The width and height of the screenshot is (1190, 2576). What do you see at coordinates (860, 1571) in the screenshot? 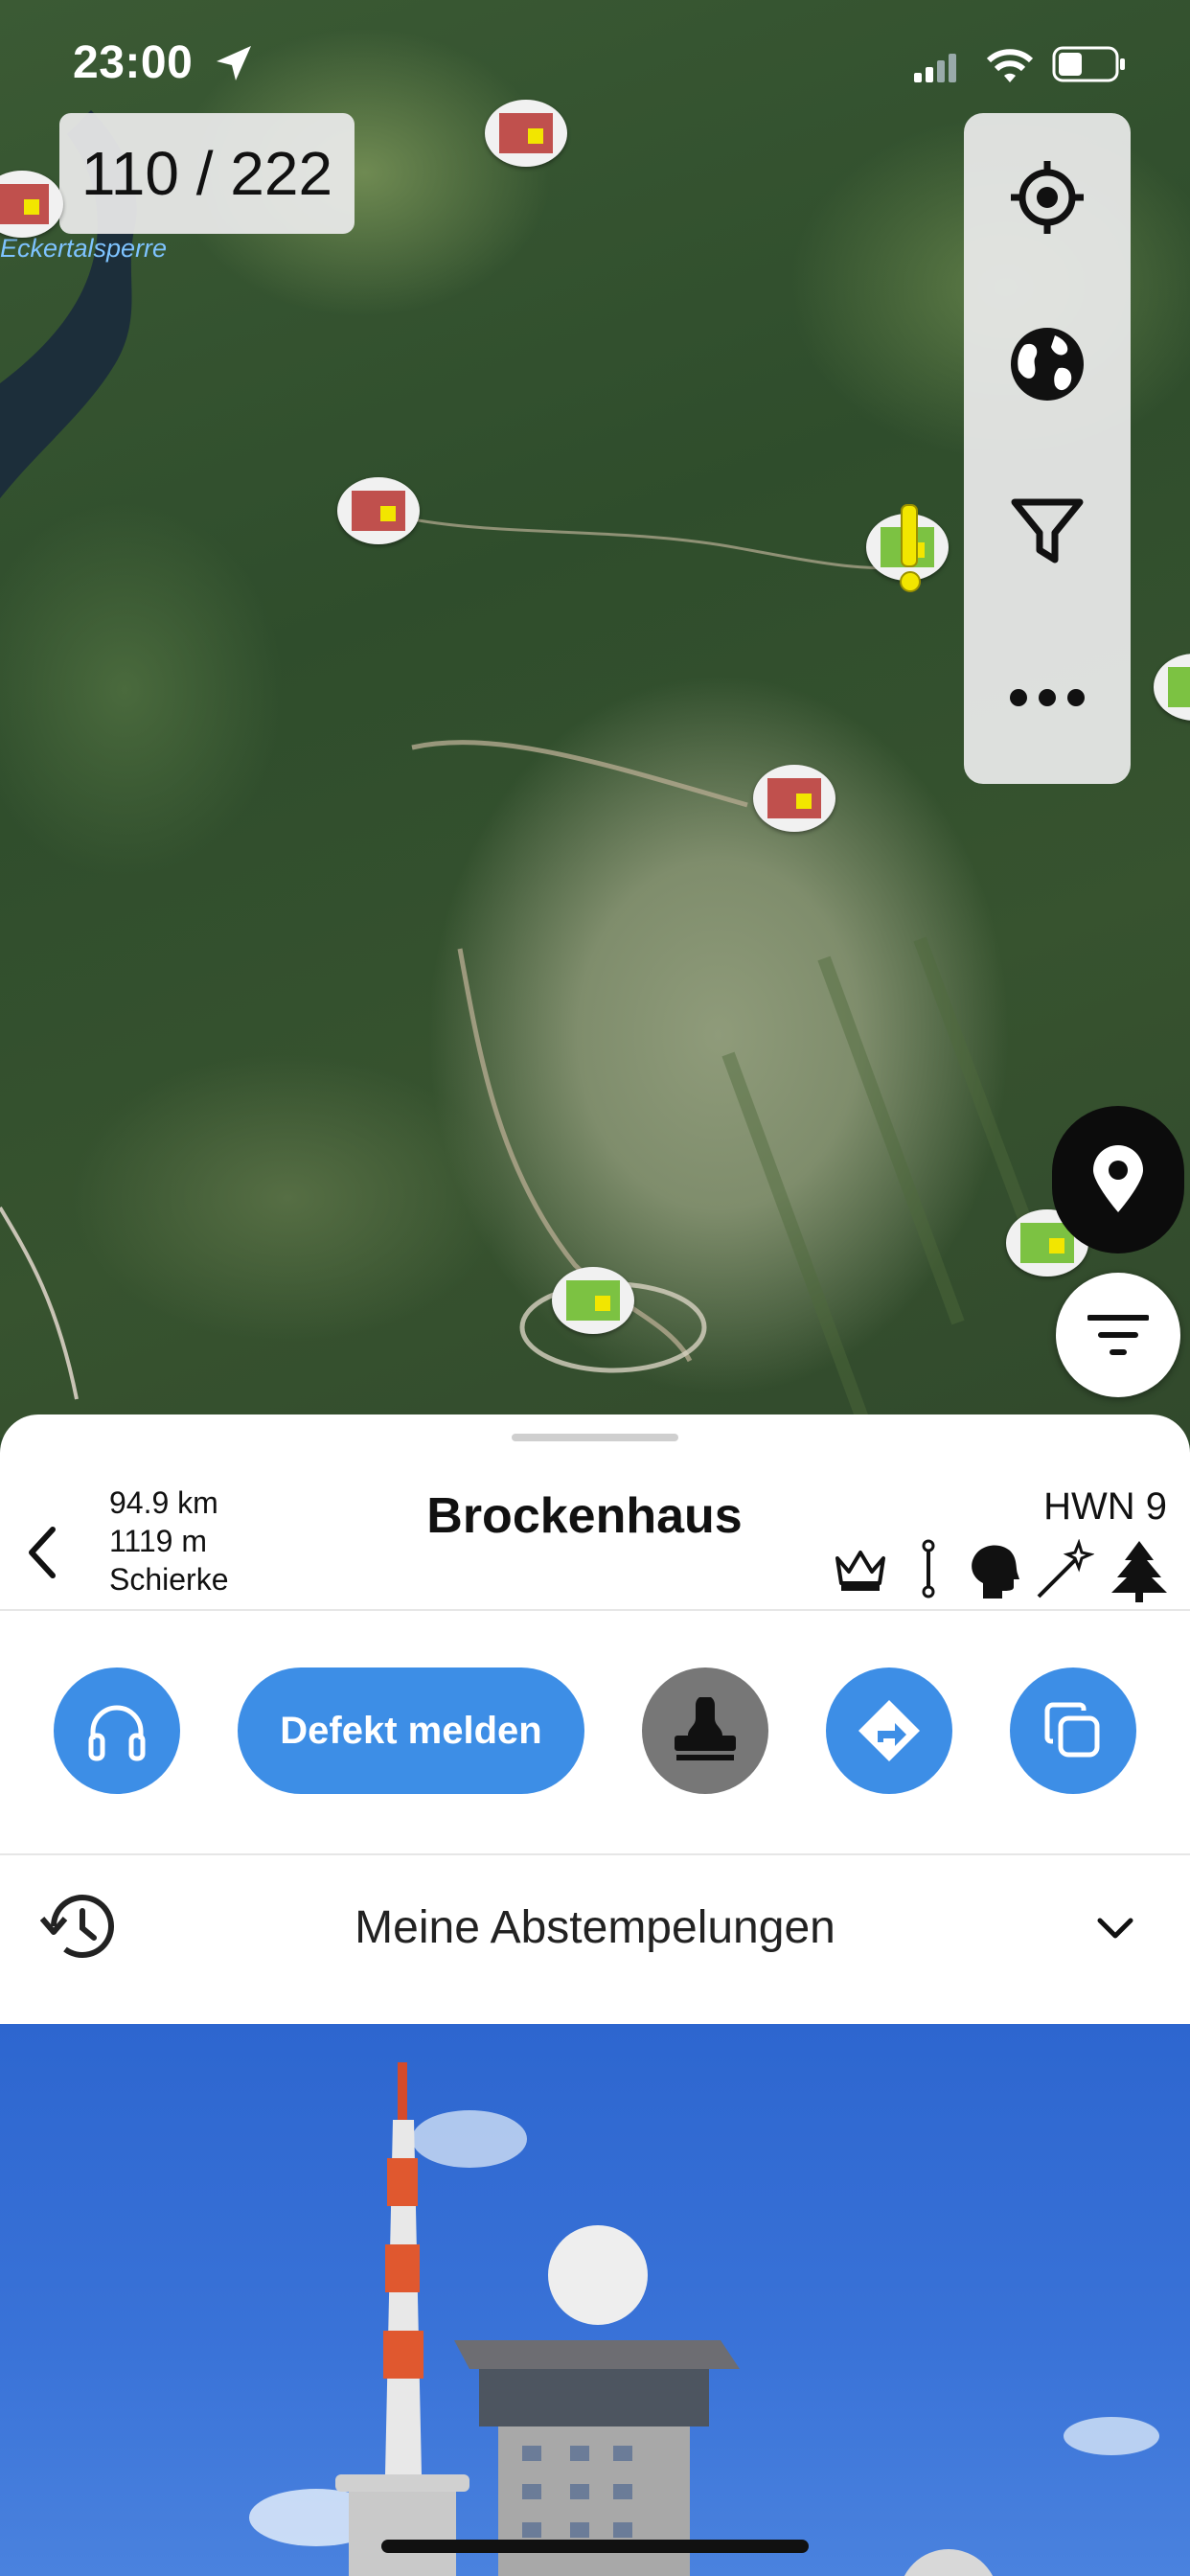
I see `crown-icon` at bounding box center [860, 1571].